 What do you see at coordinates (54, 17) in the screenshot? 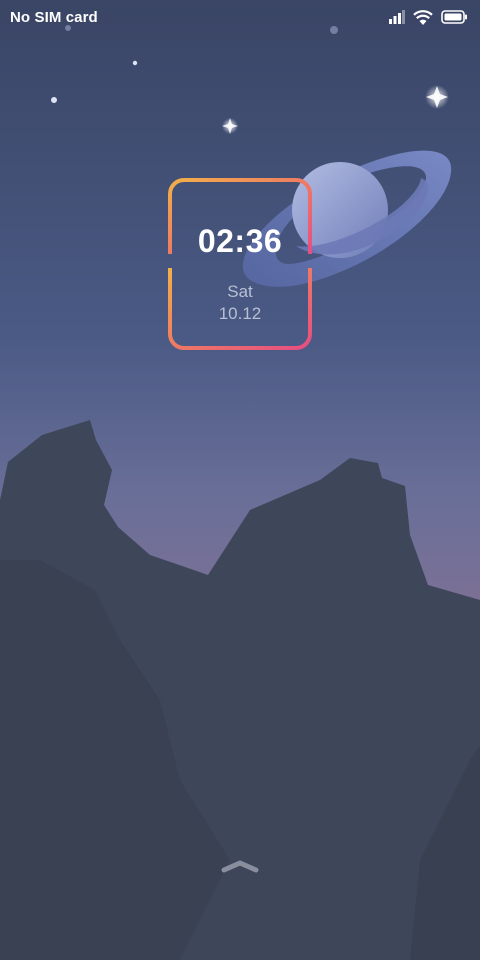
I see `carrier-label: No SIM card` at bounding box center [54, 17].